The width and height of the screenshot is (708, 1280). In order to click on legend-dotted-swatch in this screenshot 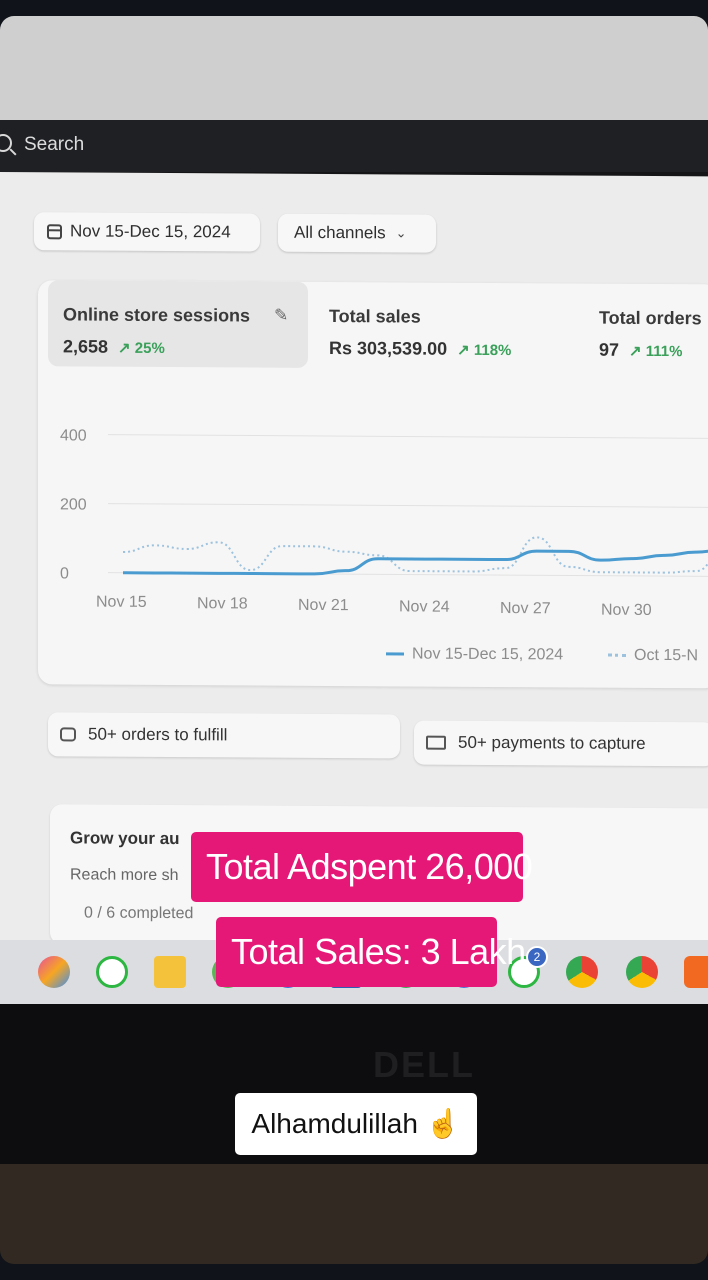, I will do `click(617, 655)`.